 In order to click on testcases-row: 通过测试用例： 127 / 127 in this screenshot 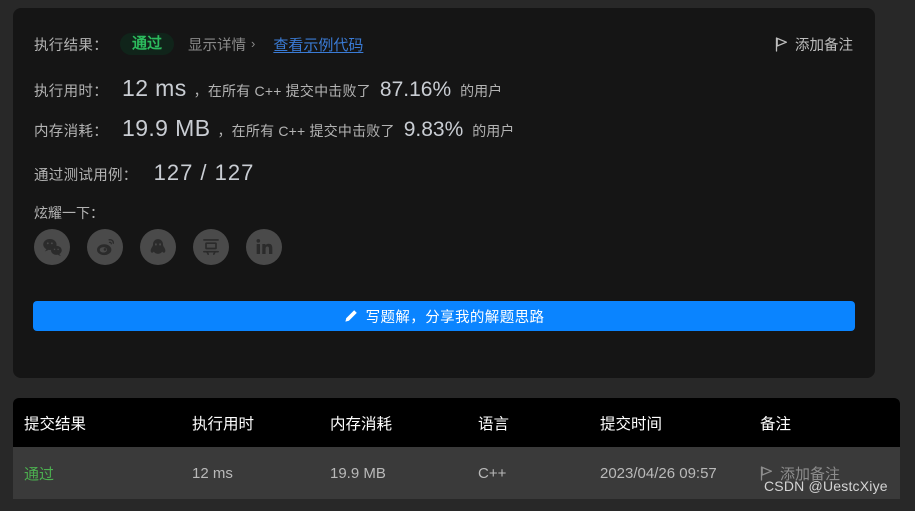, I will do `click(144, 173)`.